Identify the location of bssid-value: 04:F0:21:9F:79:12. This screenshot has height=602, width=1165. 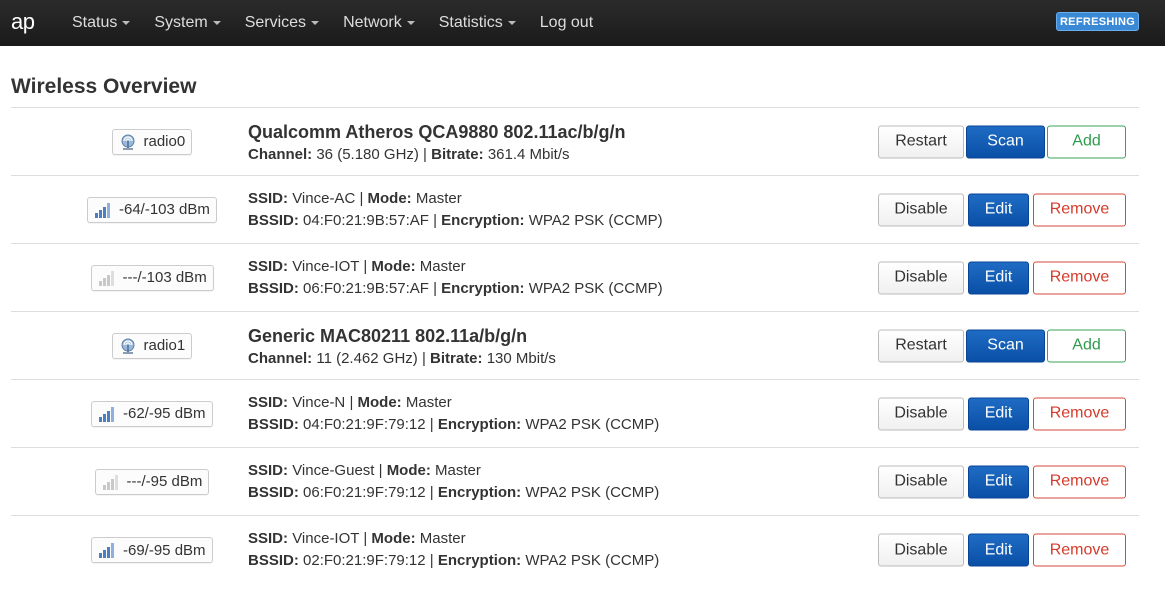
(364, 424).